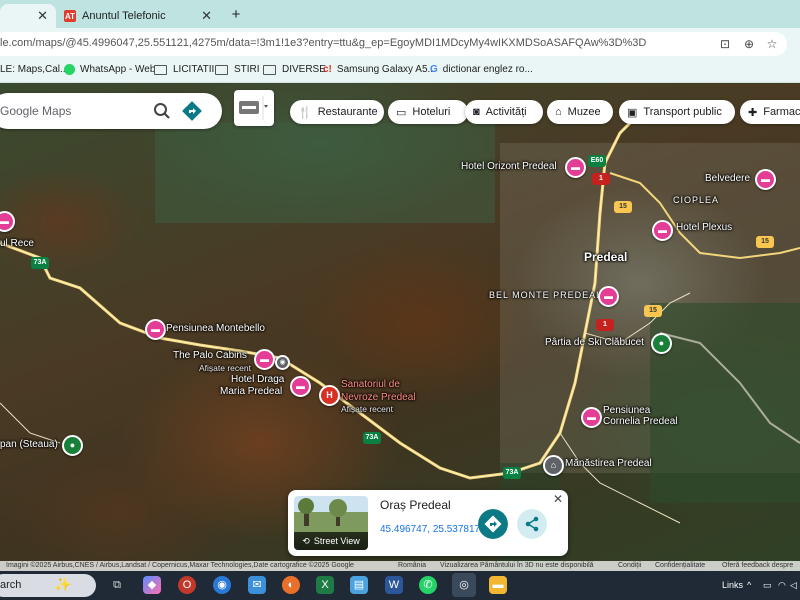 Image resolution: width=800 pixels, height=600 pixels. What do you see at coordinates (558, 112) in the screenshot?
I see `museum-icon: ⌂` at bounding box center [558, 112].